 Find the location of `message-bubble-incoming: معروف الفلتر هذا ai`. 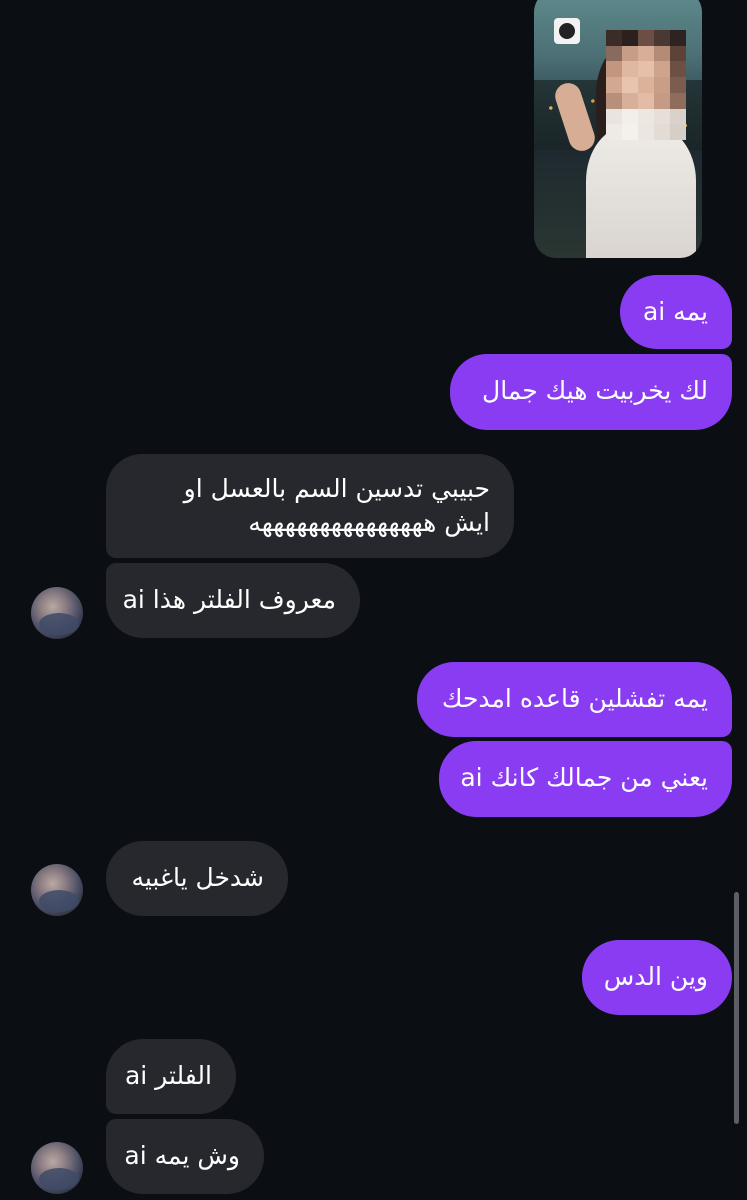

message-bubble-incoming: معروف الفلتر هذا ai is located at coordinates (233, 600).